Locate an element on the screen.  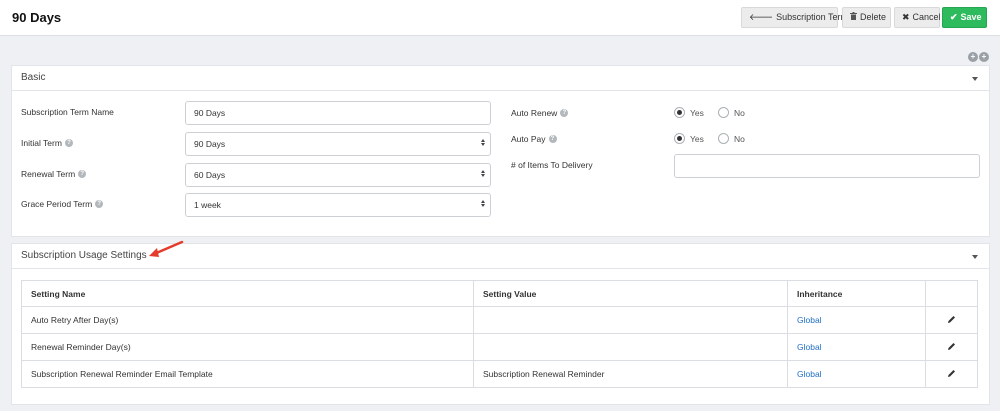
auto-pay-label: Auto Pay ? is located at coordinates (534, 139).